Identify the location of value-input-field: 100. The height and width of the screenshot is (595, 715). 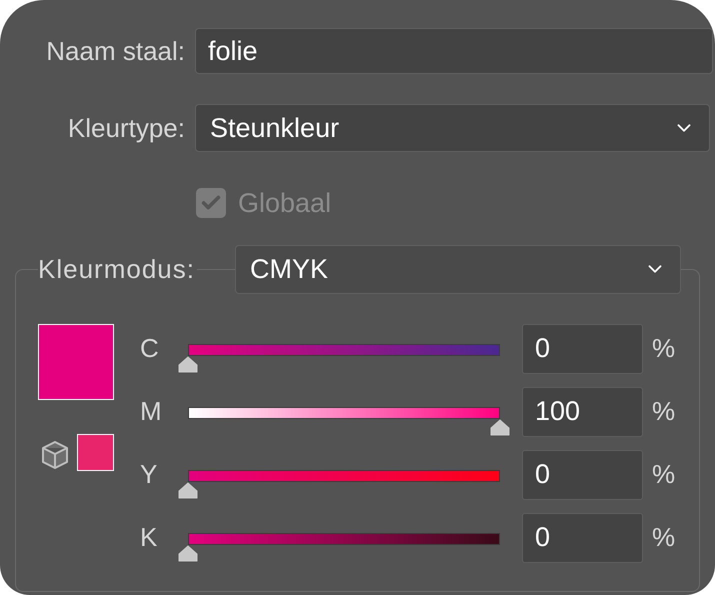
(582, 411).